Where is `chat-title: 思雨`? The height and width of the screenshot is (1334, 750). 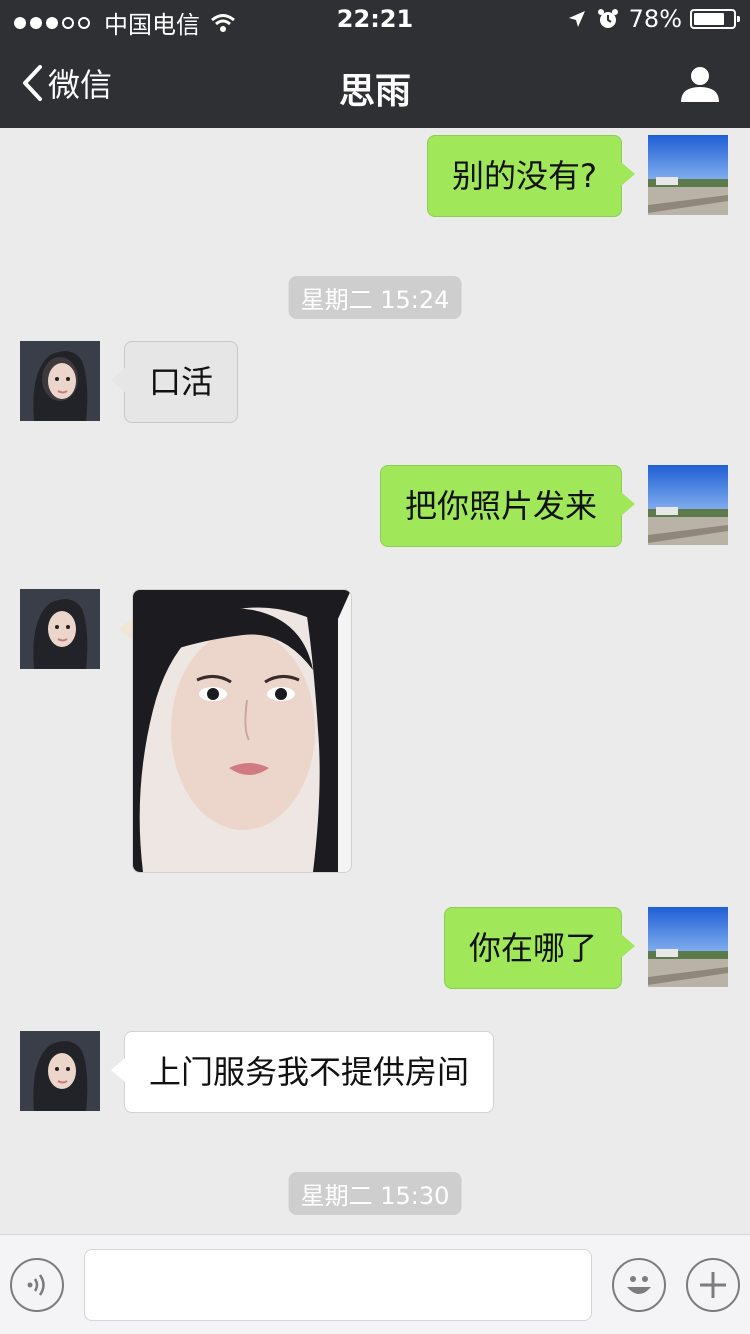
chat-title: 思雨 is located at coordinates (374, 91).